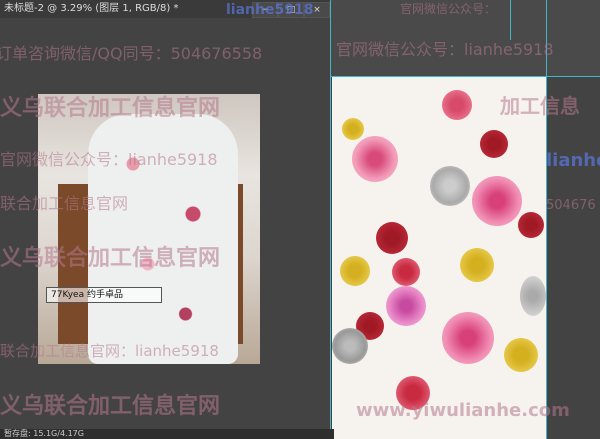 The width and height of the screenshot is (600, 439). Describe the element at coordinates (463, 410) in the screenshot. I see `watermark-text: www.yiwulianhe.com` at that location.